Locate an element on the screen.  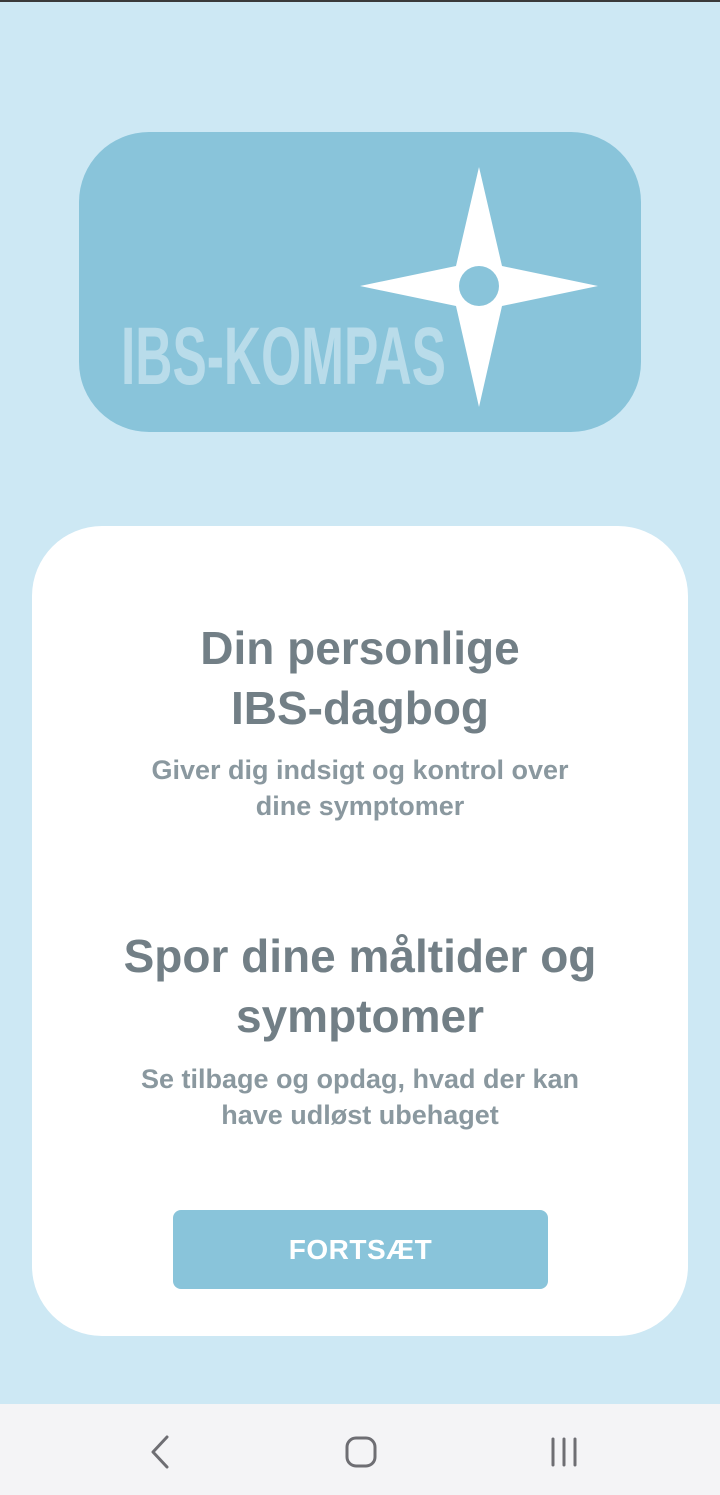
nav-recent-button is located at coordinates (564, 1452).